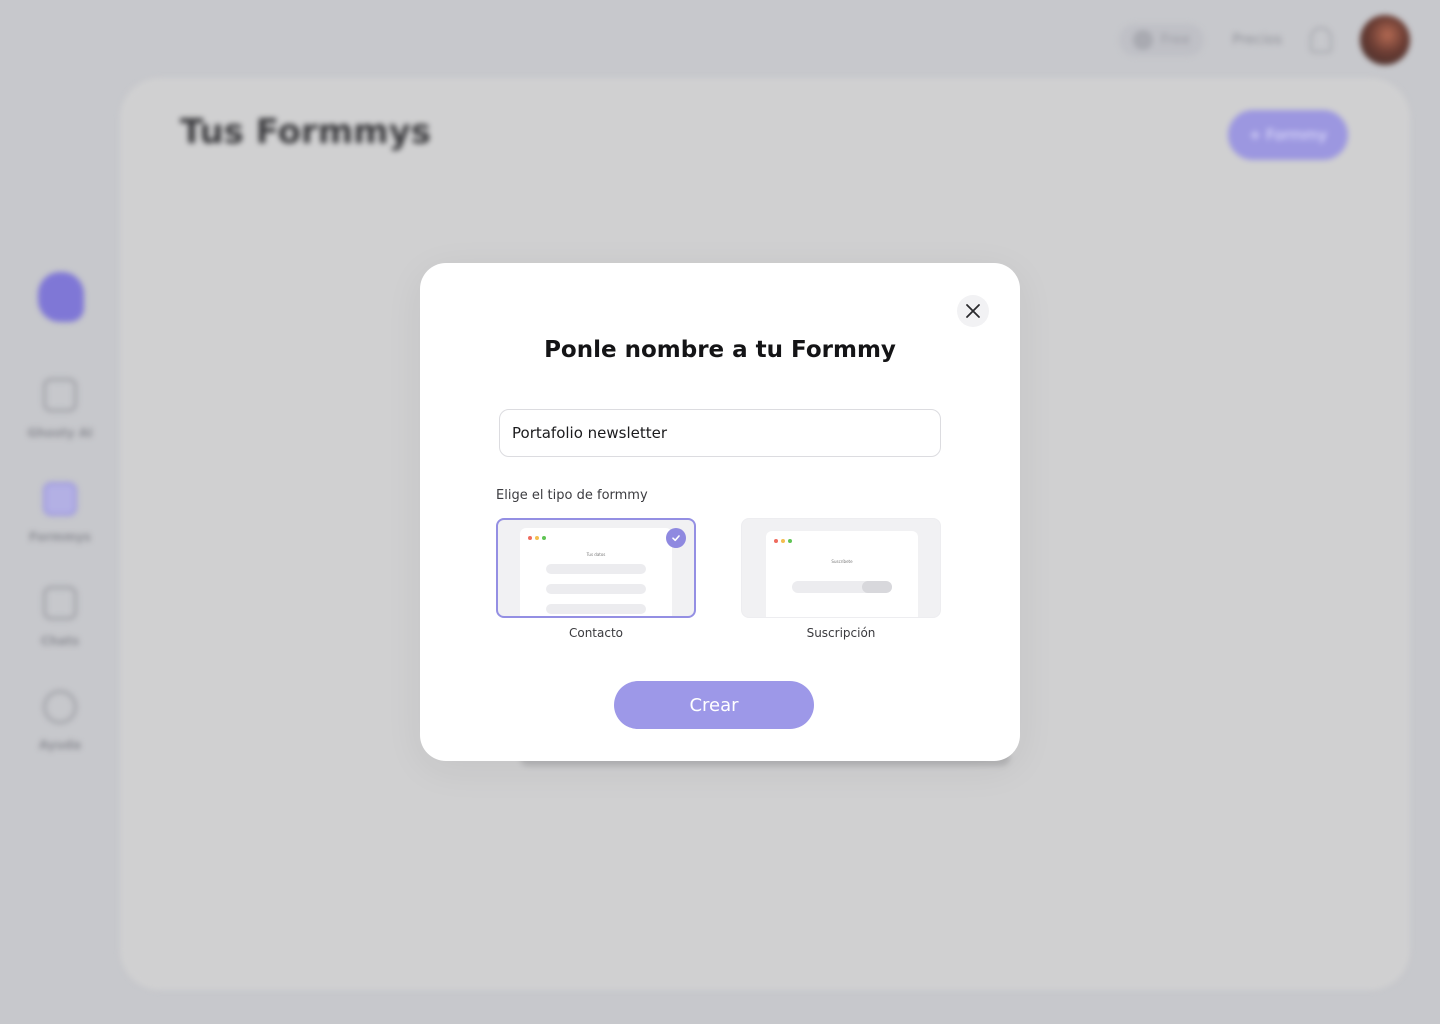 Image resolution: width=1440 pixels, height=1024 pixels. Describe the element at coordinates (60, 745) in the screenshot. I see `sidebar-item-label: Ayuda` at that location.